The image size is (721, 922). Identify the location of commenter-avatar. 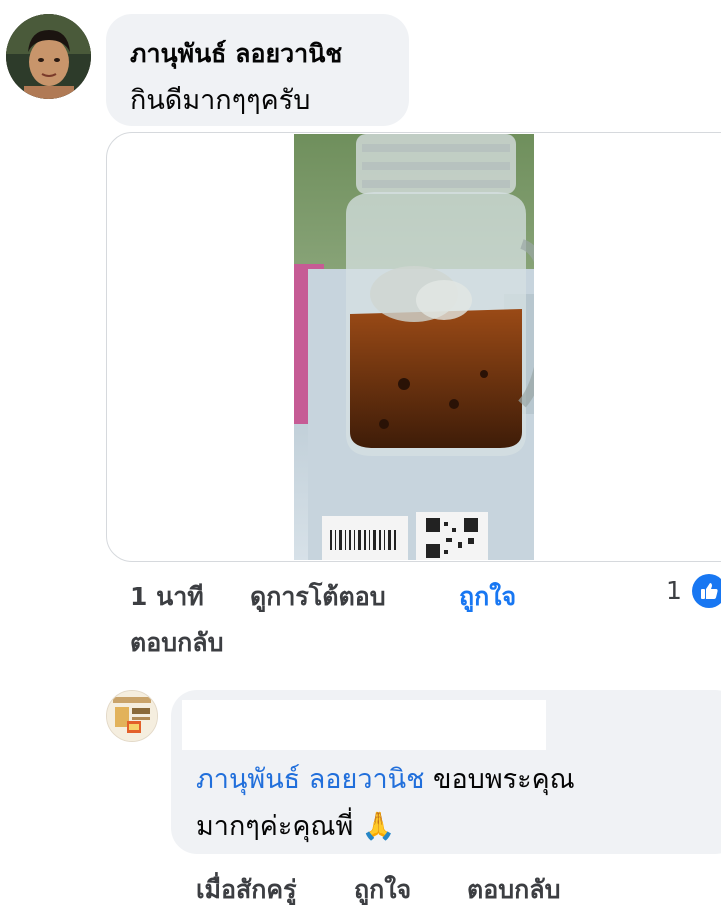
(48, 56).